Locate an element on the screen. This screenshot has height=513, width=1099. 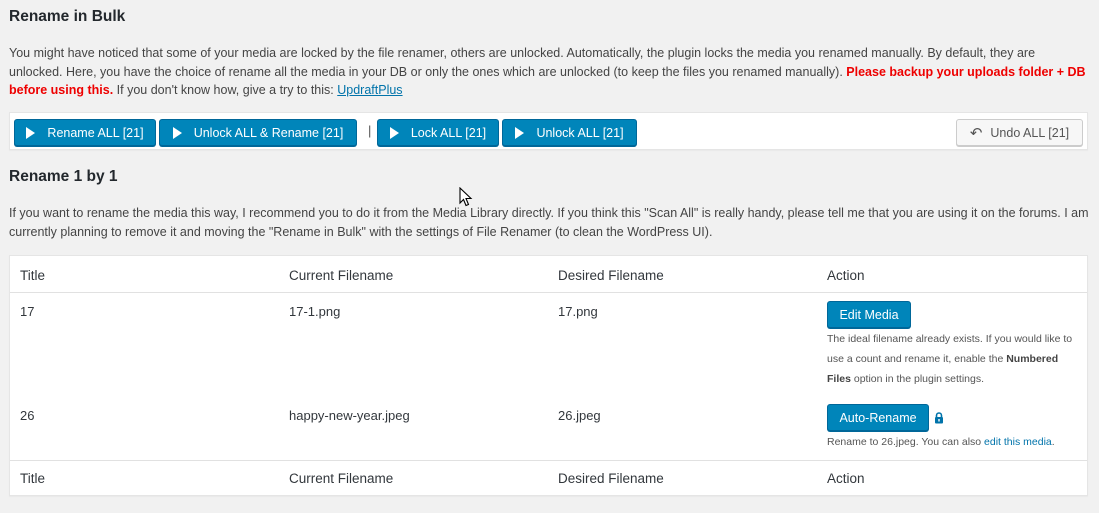
row-current-filename: 17-1.png is located at coordinates (315, 311).